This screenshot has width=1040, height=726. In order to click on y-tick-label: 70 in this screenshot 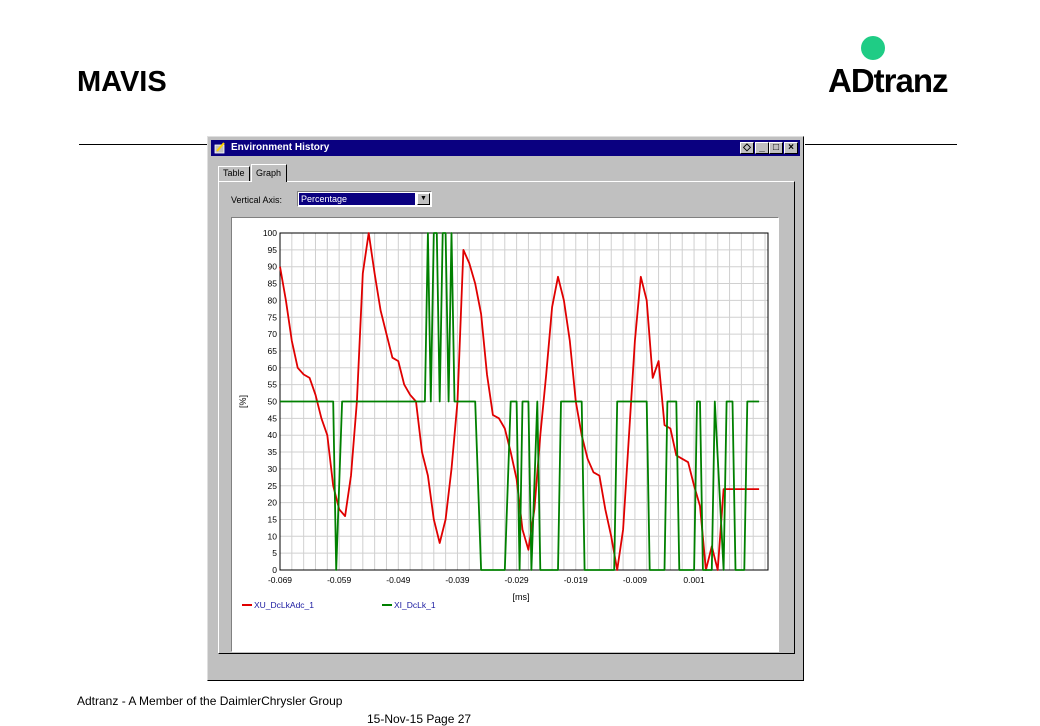, I will do `click(273, 334)`.